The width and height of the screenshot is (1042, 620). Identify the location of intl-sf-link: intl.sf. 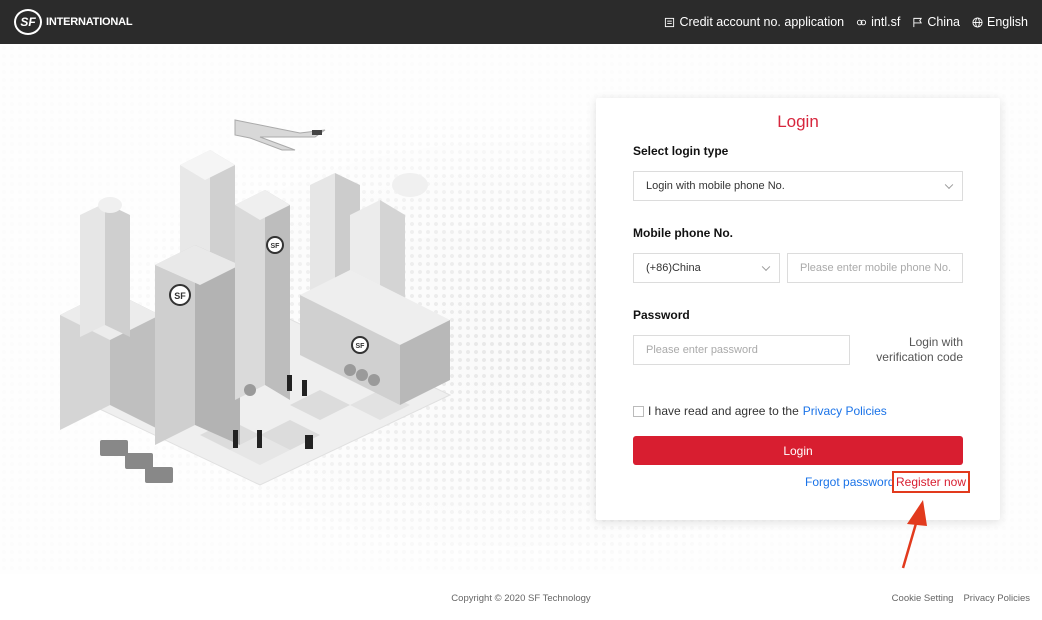
(878, 22).